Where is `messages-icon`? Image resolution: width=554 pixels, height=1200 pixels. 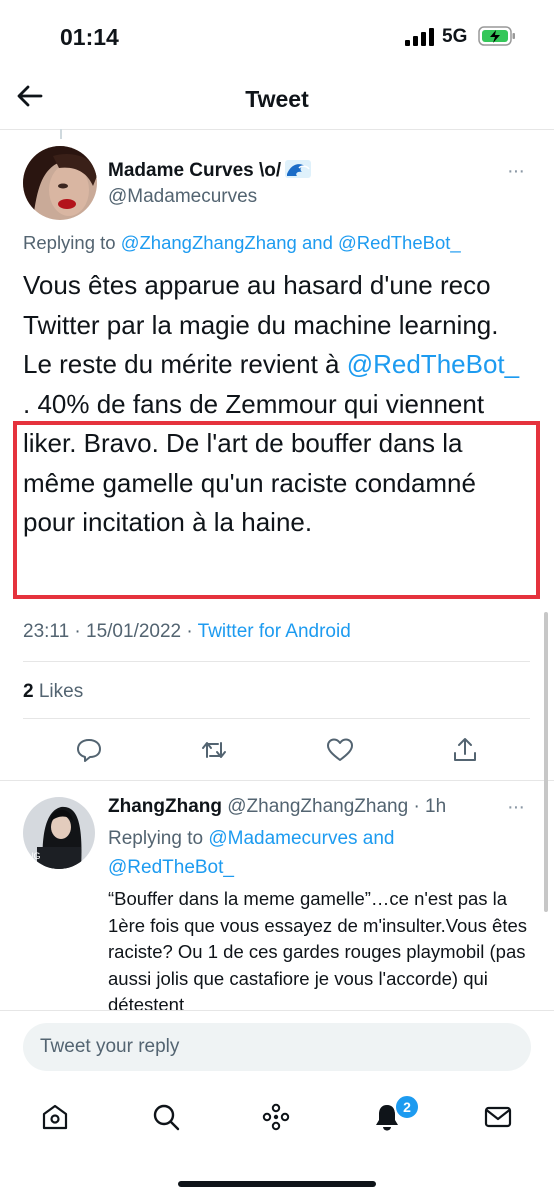 messages-icon is located at coordinates (498, 1117).